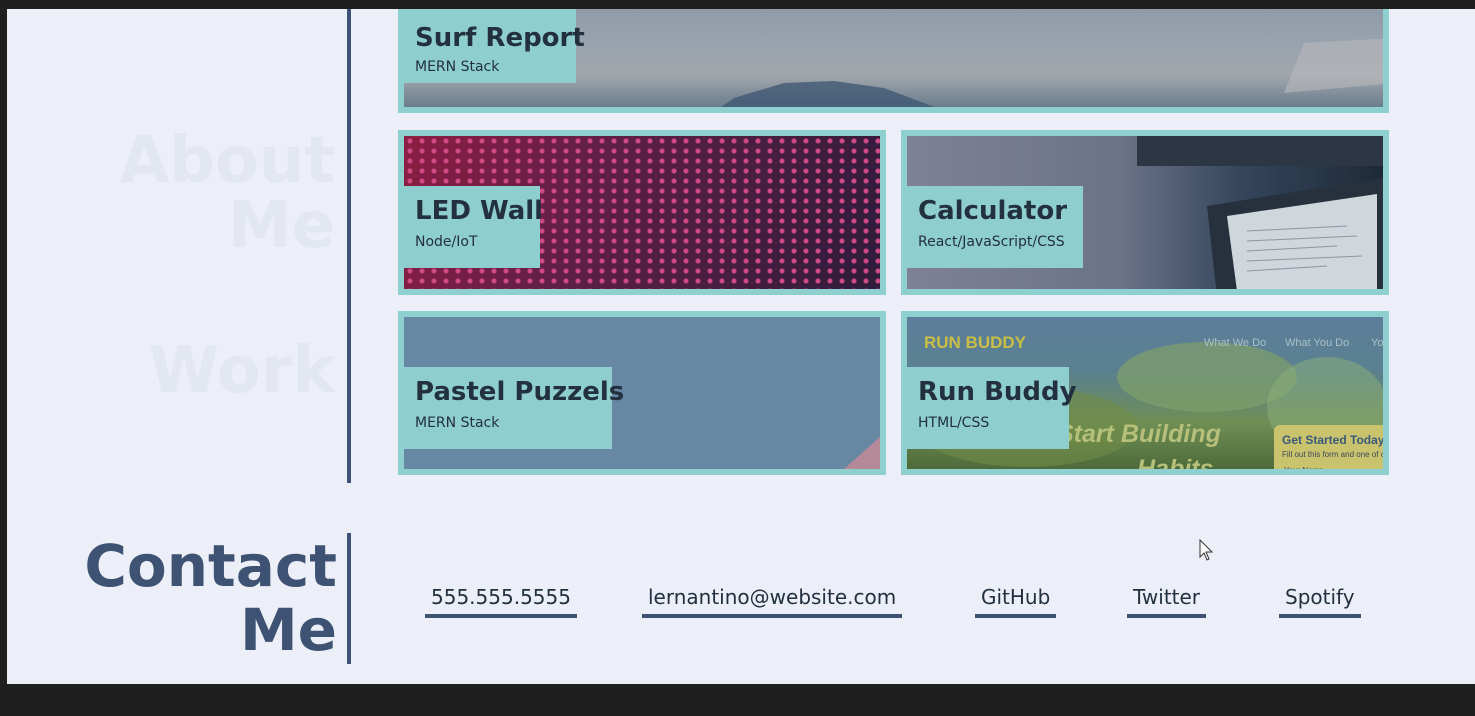 The height and width of the screenshot is (716, 1475). I want to click on run-buddy-hero-second: Habits, so click(1175, 465).